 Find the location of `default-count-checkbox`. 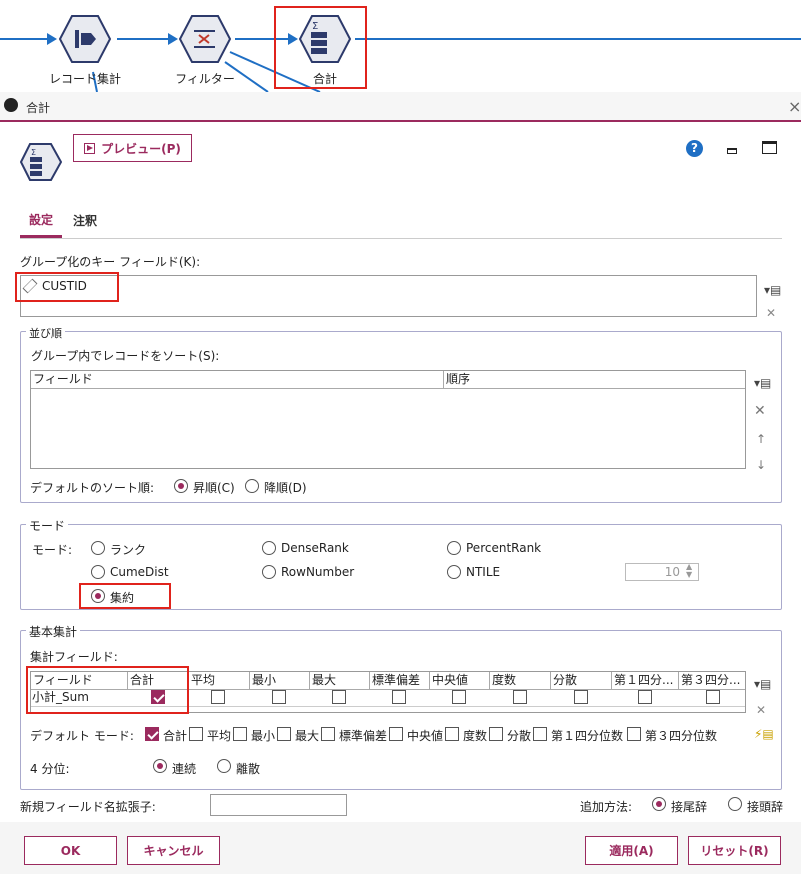

default-count-checkbox is located at coordinates (452, 734).